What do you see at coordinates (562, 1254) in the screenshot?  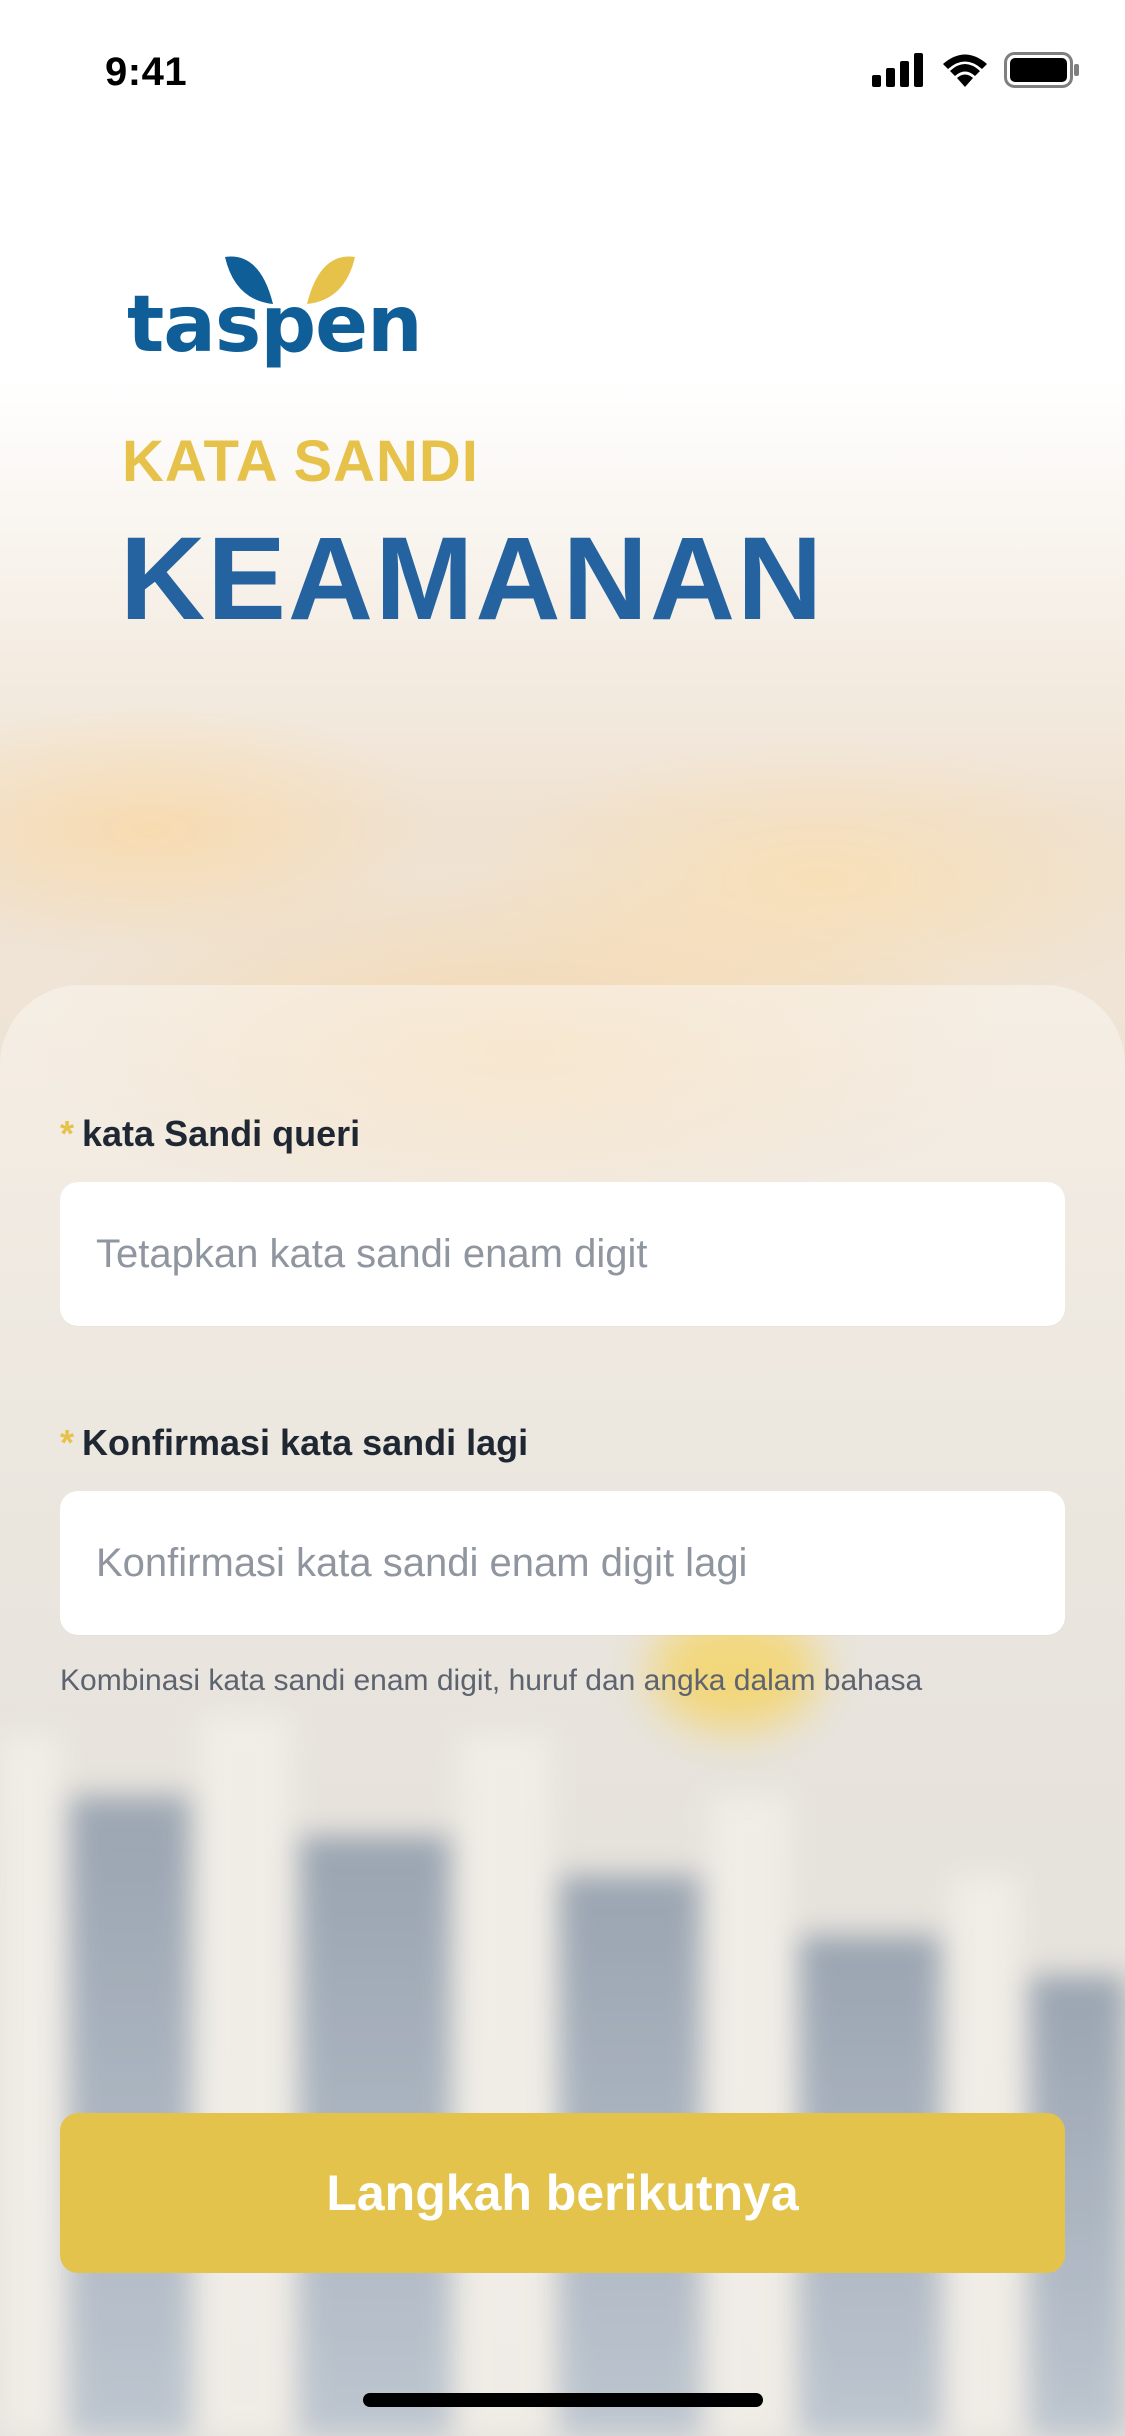 I see `password-input` at bounding box center [562, 1254].